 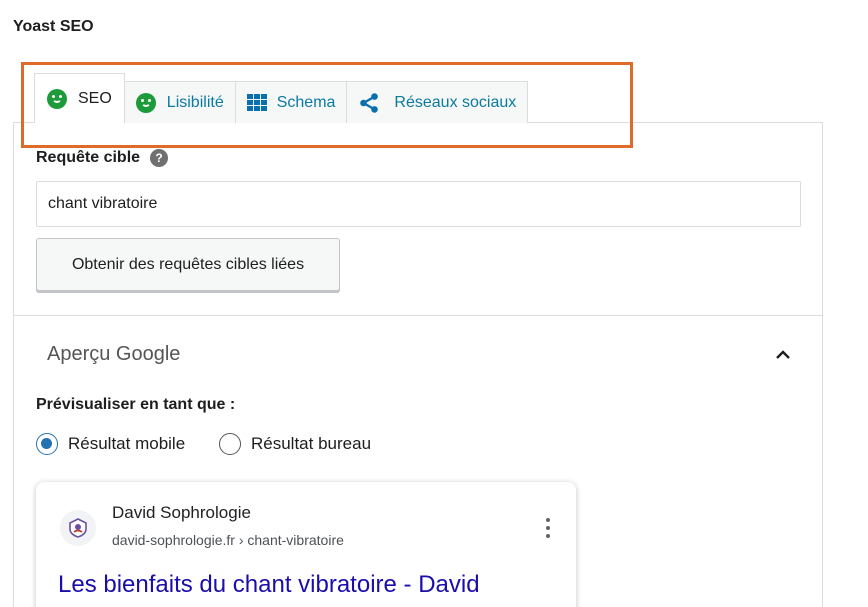 I want to click on google-preview-title: Aperçu Google, so click(x=113, y=354).